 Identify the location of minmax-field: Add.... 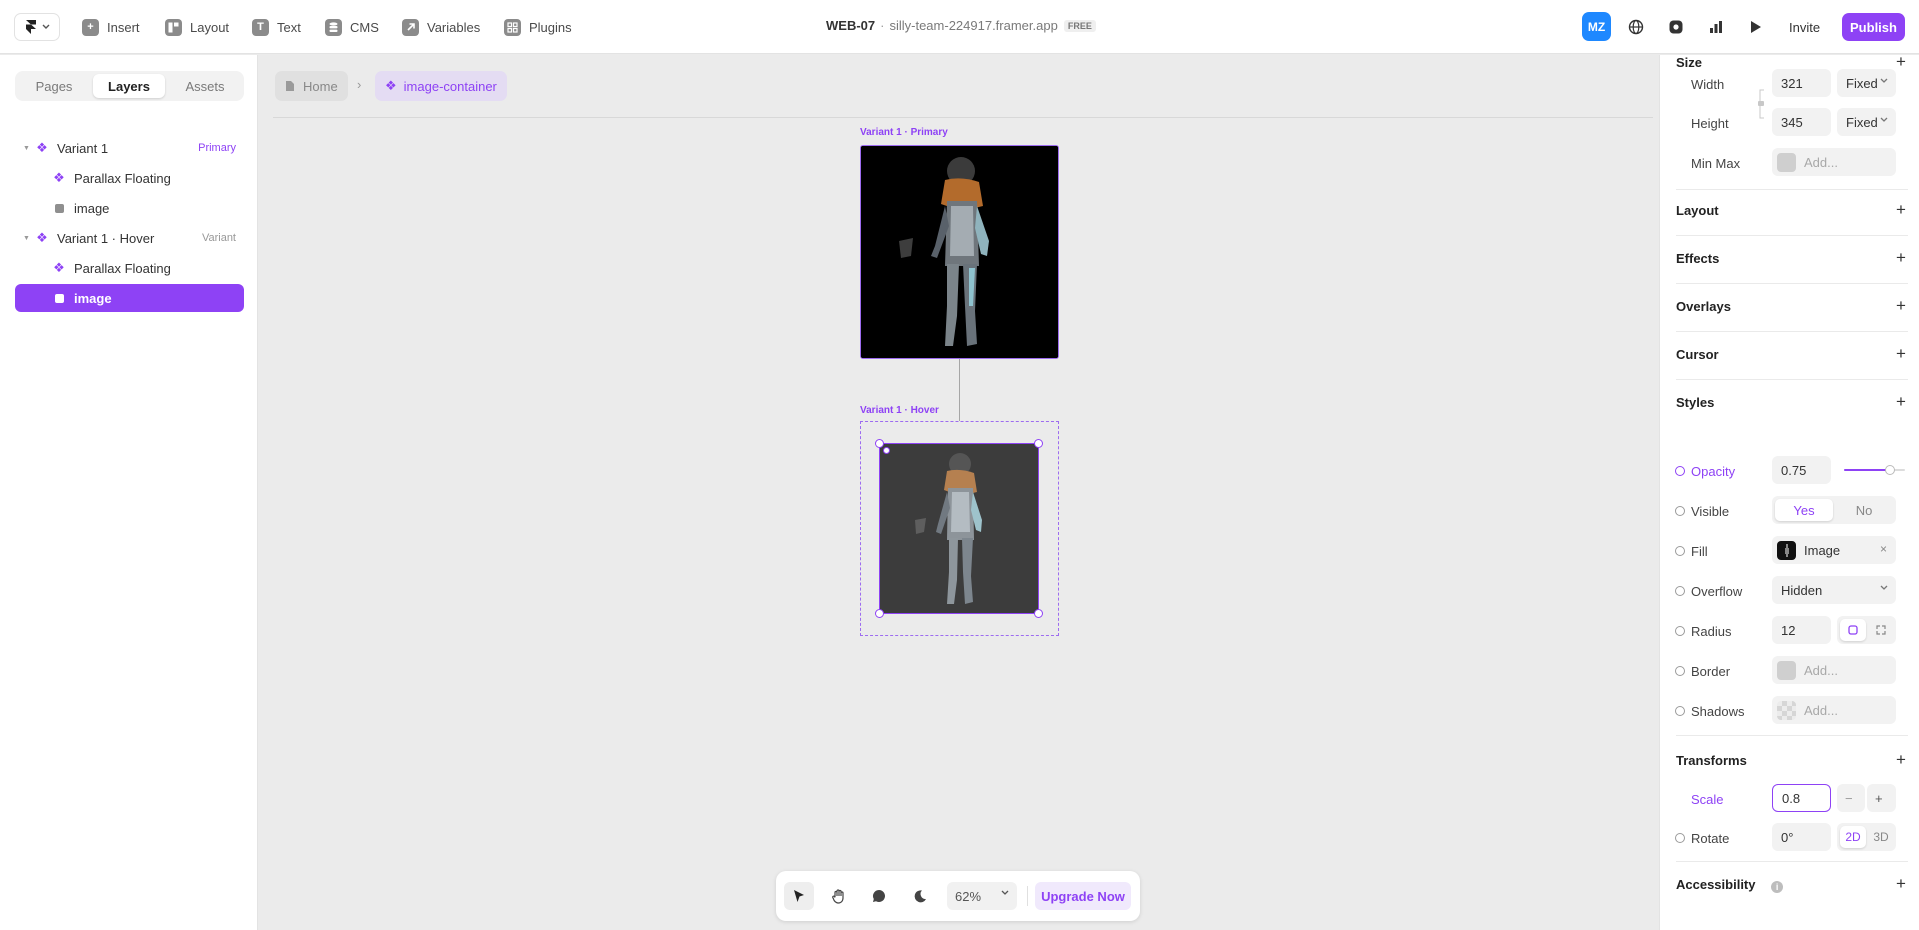
(1834, 162).